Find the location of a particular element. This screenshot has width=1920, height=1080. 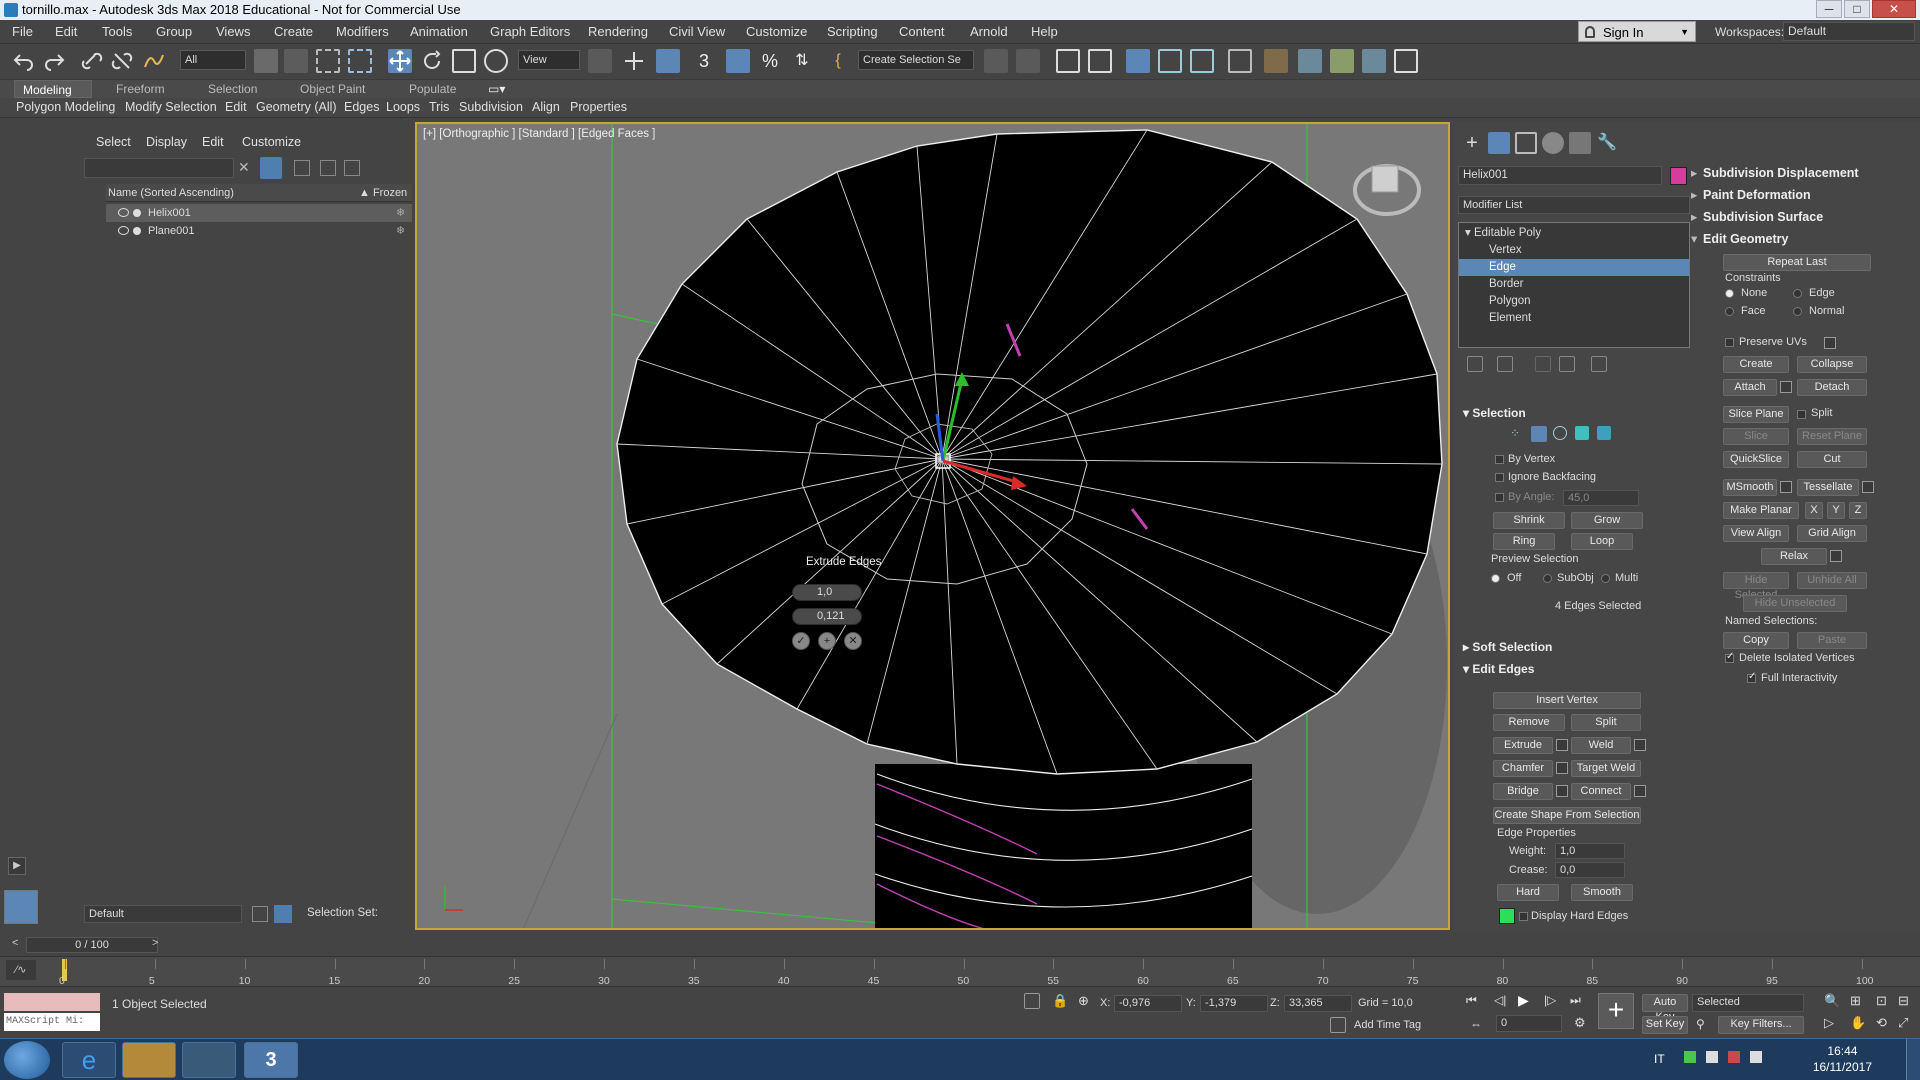

create-shape-button: Create Shape From Selection is located at coordinates (1567, 815).